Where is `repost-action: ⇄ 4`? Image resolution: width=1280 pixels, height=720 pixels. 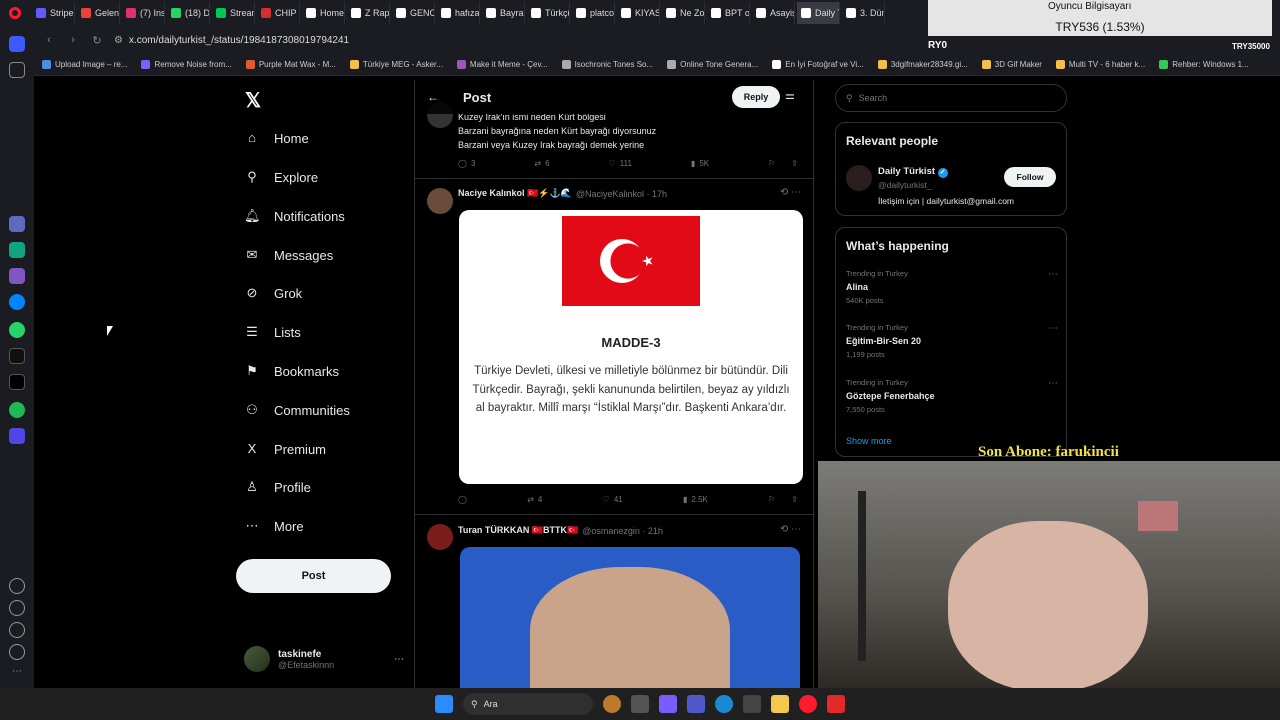 repost-action: ⇄ 4 is located at coordinates (534, 499).